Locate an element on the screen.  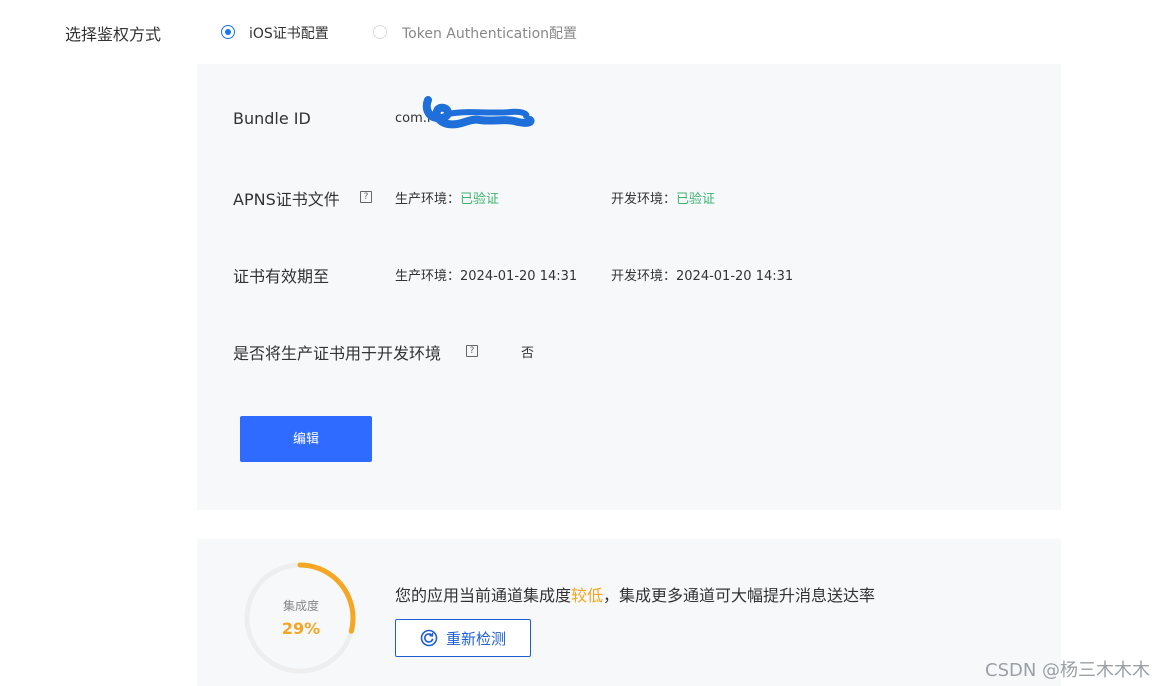
apns-dev-label: 开发环境： is located at coordinates (644, 199).